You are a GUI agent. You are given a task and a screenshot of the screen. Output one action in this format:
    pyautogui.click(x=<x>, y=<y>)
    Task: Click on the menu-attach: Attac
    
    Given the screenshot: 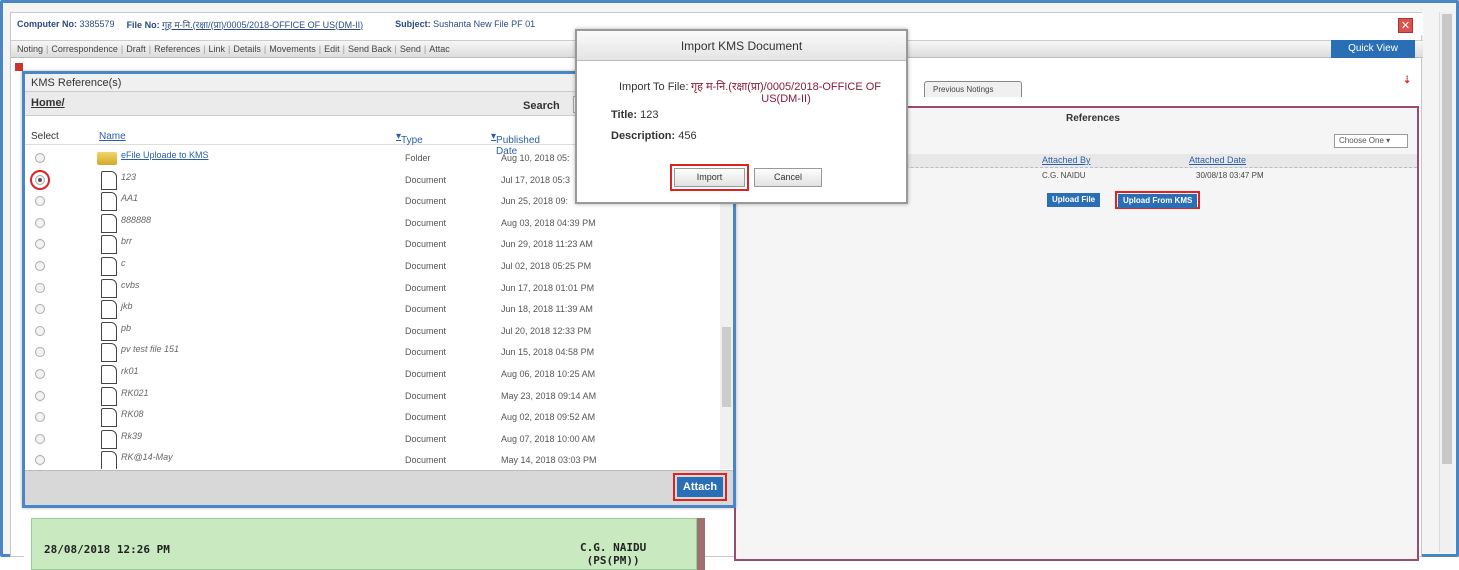 What is the action you would take?
    pyautogui.click(x=439, y=49)
    